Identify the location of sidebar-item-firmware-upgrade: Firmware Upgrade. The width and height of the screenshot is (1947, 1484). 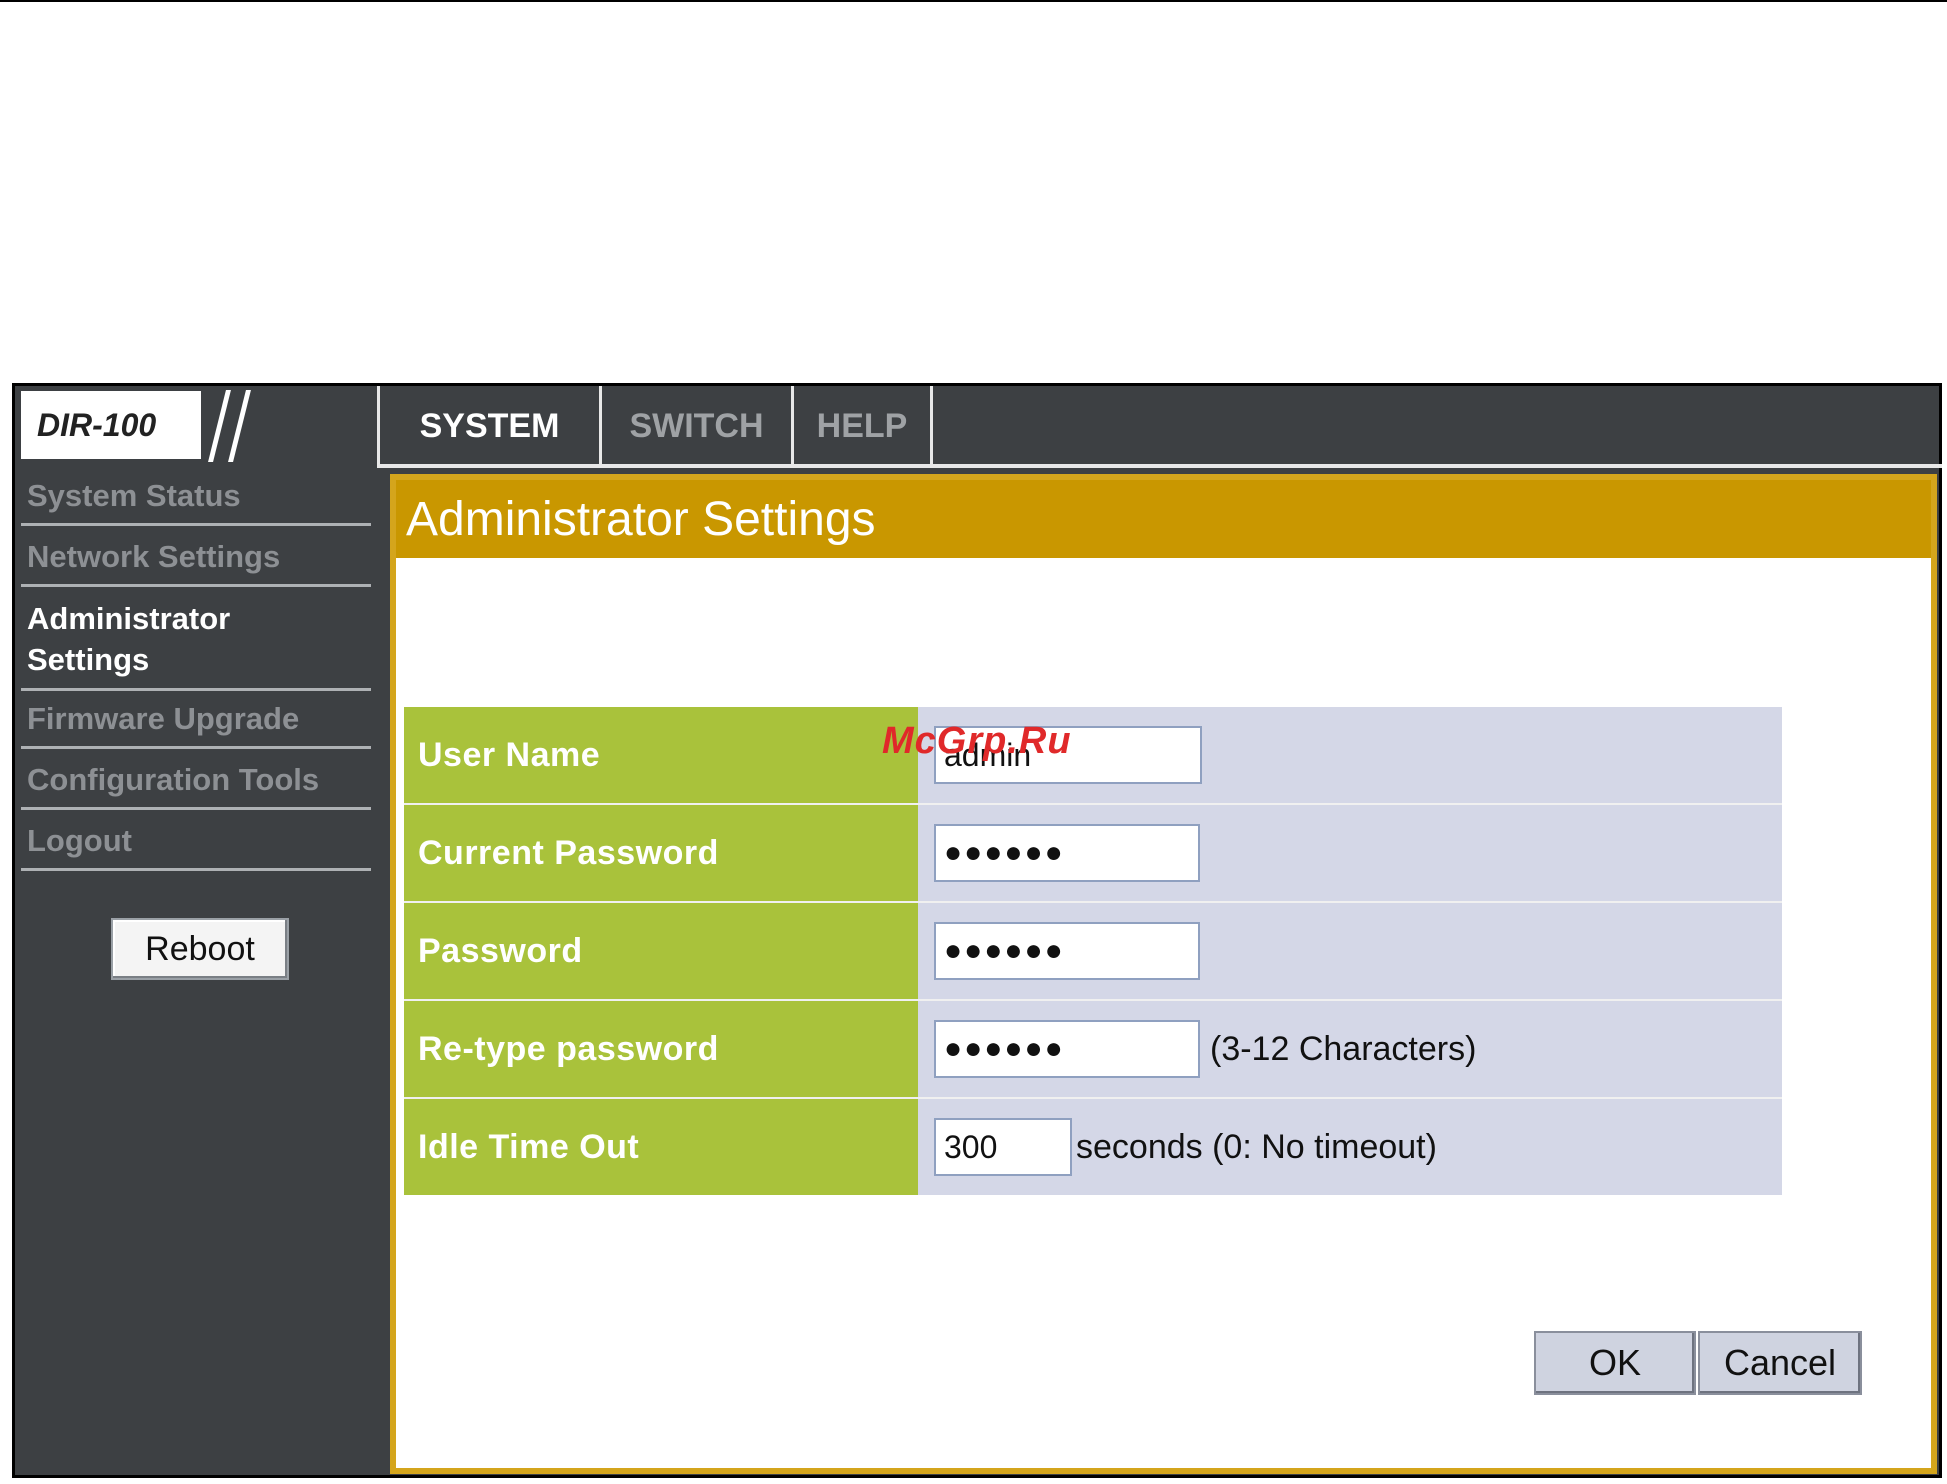
(196, 720).